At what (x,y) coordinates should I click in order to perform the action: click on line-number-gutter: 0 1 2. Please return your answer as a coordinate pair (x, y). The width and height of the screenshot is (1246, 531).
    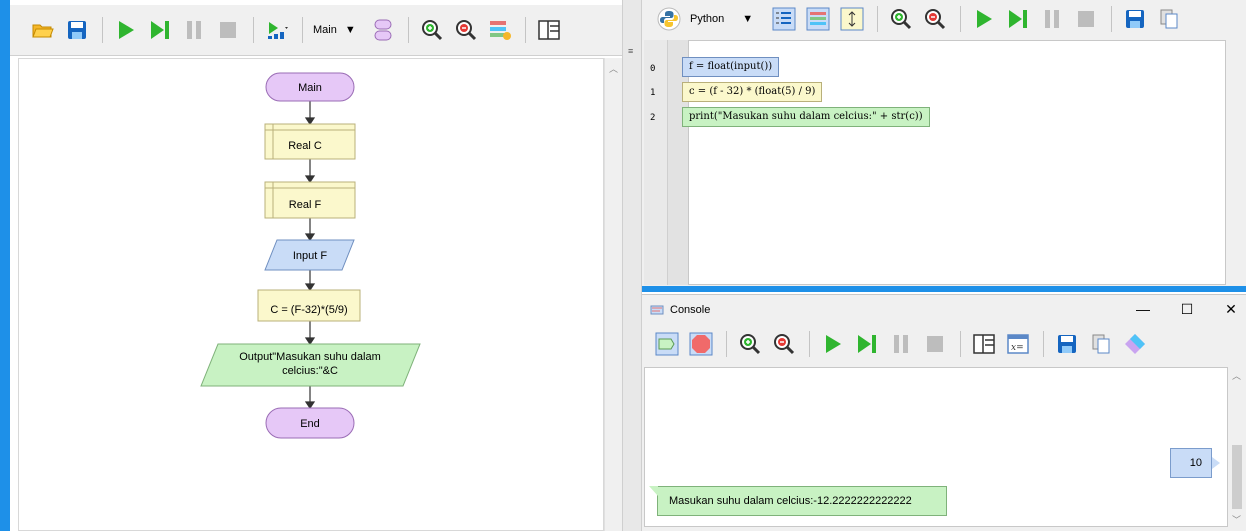
    Looking at the image, I should click on (656, 162).